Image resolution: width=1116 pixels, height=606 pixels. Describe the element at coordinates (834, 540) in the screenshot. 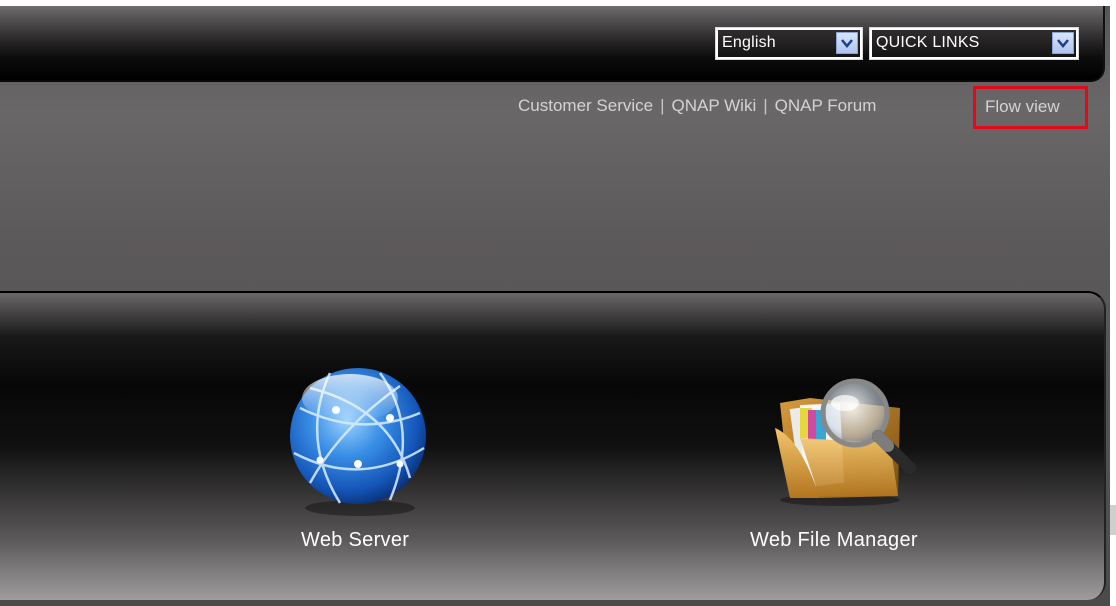

I see `web-file-manager-label: Web File Manager` at that location.